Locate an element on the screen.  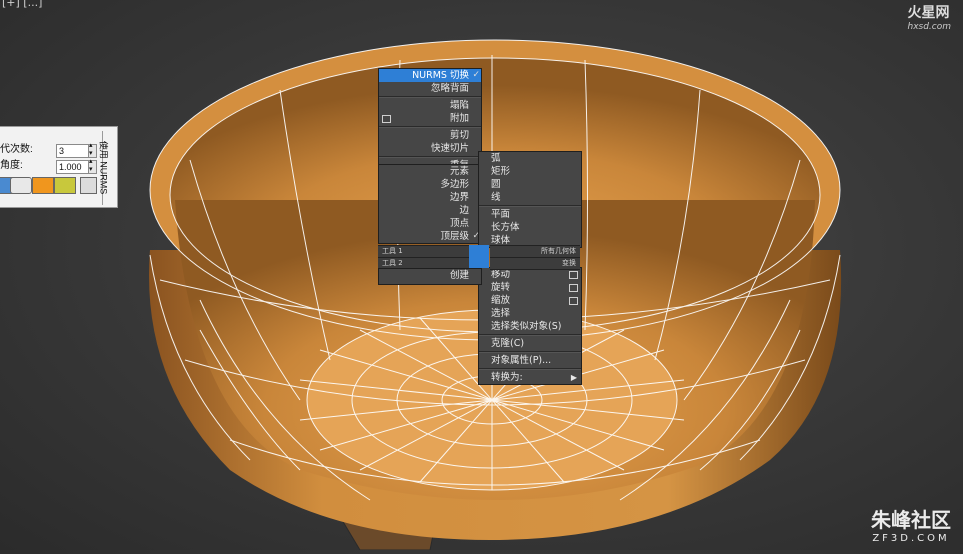
quad-menu-right-bottom: 移动旋转缩放选择选择类似对象(S) 克隆(C) 对象属性(P)... 转换为: ▶ is located at coordinates (530, 326).